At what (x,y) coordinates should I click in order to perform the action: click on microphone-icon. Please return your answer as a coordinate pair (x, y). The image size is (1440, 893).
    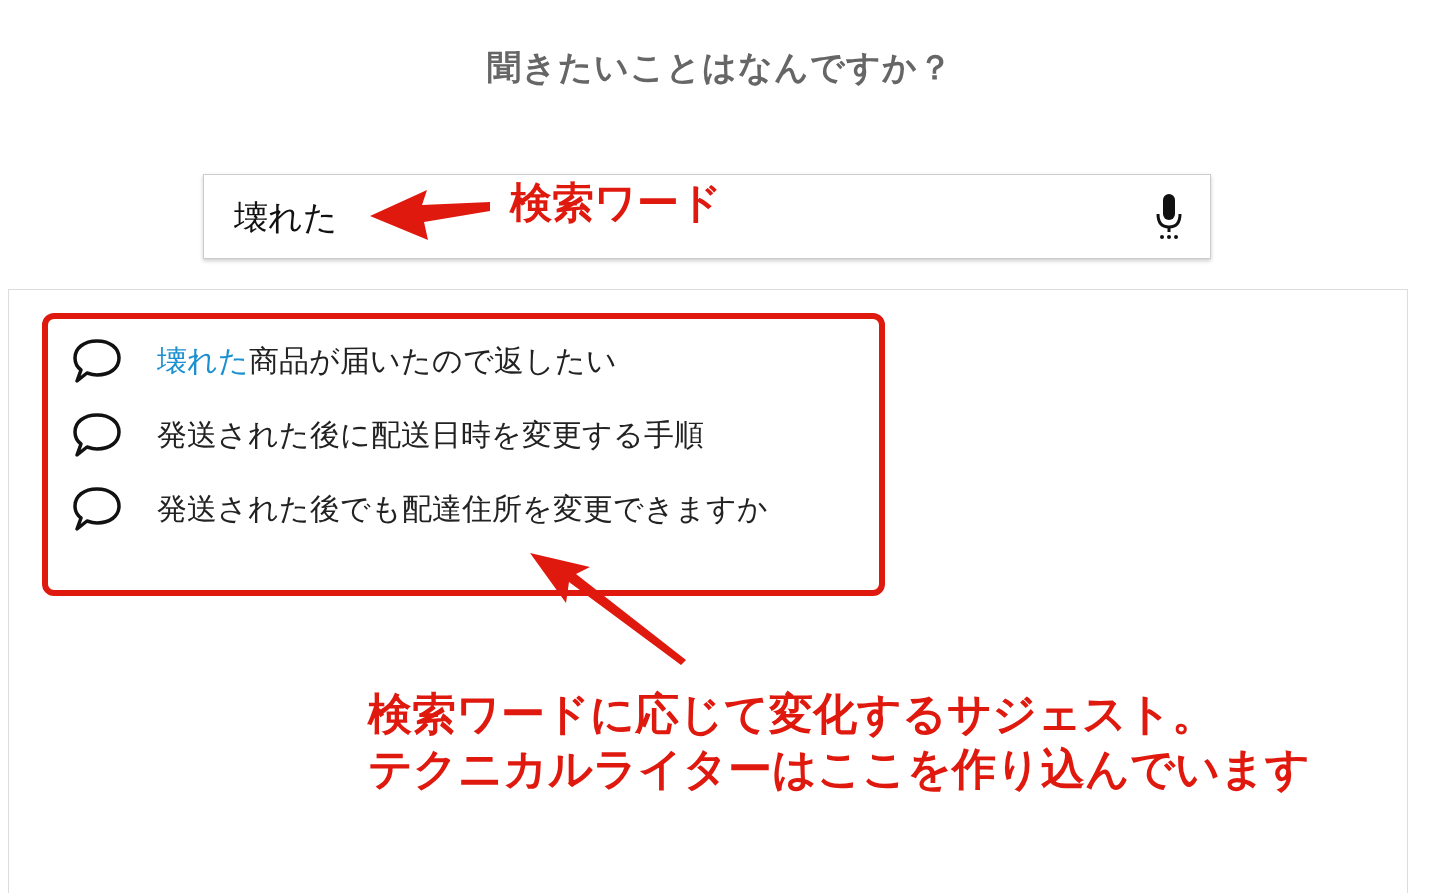
    Looking at the image, I should click on (1169, 216).